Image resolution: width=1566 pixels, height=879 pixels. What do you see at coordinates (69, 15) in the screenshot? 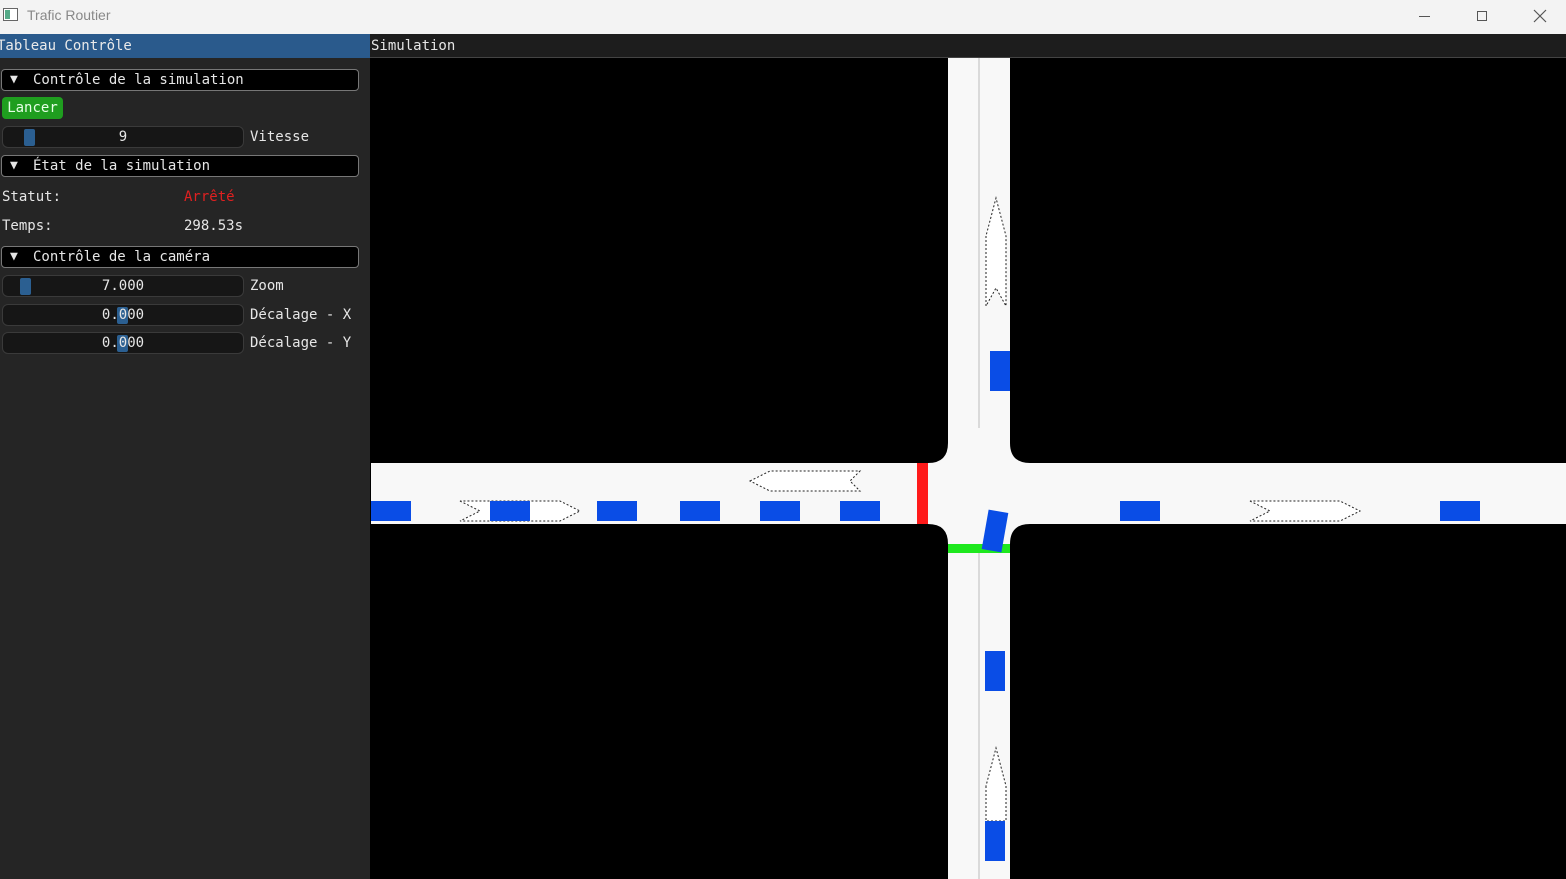
I see `window-title: Trafic Routier` at bounding box center [69, 15].